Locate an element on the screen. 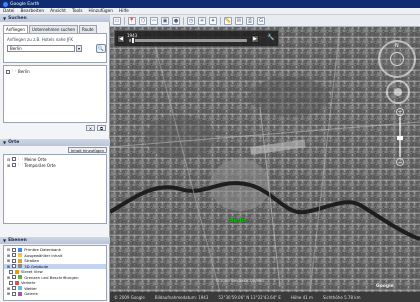  main-toolbar: ▭ 📍 ⬡ 〰 ▣ ● ◷ ☀ ✦ 📏 ✉ ⎙ G is located at coordinates (265, 21).